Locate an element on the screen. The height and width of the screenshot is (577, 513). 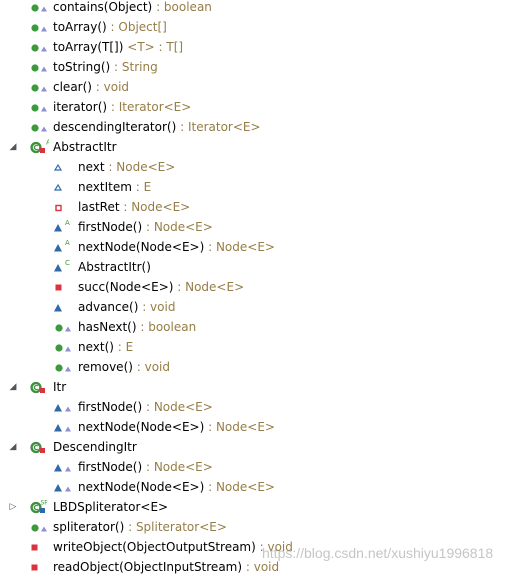
tree-item-succ: succ(Node<E>) : Node<E> is located at coordinates (256, 287).